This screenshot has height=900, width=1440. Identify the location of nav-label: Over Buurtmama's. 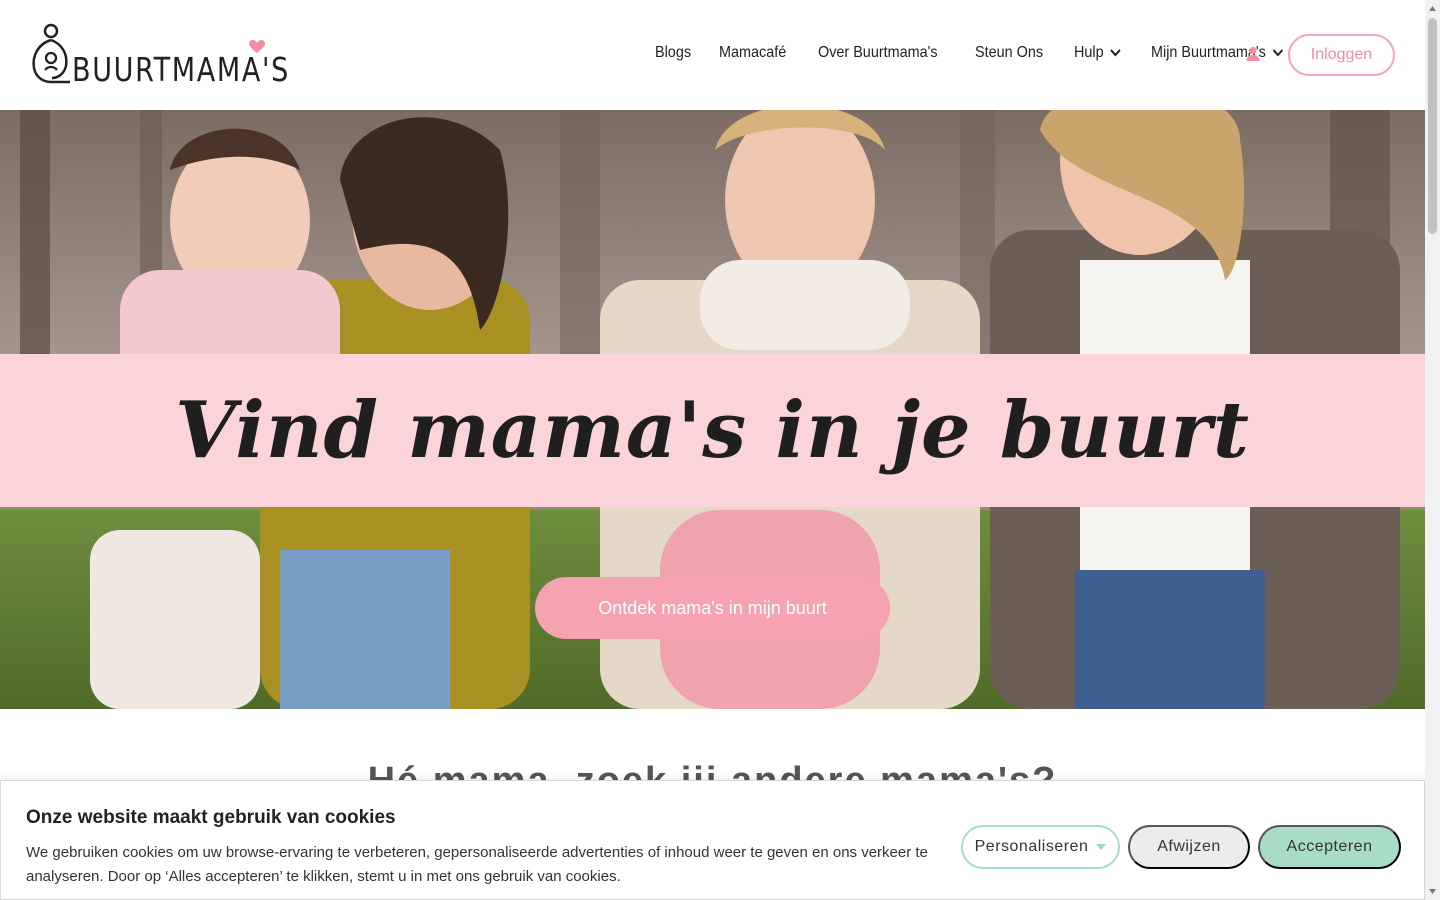
(877, 52).